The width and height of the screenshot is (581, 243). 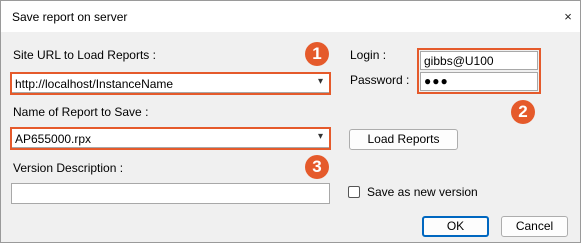 What do you see at coordinates (459, 61) in the screenshot?
I see `login-value: gibbs@U100` at bounding box center [459, 61].